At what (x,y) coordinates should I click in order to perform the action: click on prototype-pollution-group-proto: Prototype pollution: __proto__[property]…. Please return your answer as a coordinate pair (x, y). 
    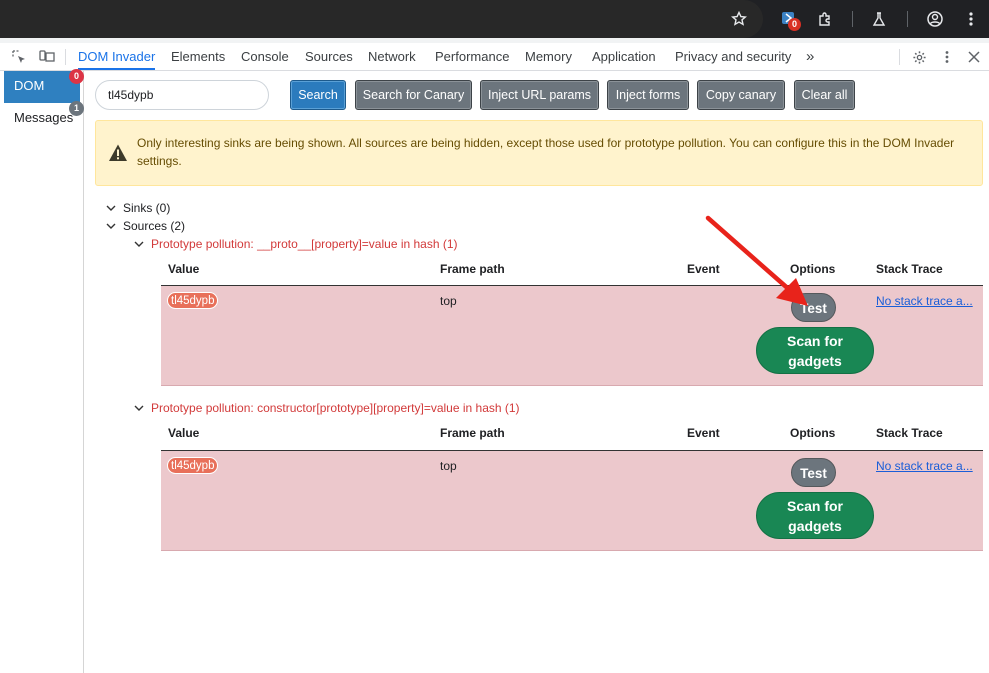
    Looking at the image, I should click on (296, 244).